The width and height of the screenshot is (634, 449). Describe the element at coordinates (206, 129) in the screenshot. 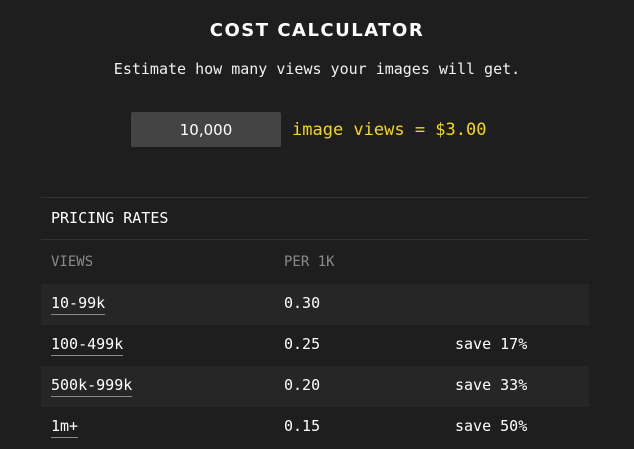

I see `views-input` at that location.